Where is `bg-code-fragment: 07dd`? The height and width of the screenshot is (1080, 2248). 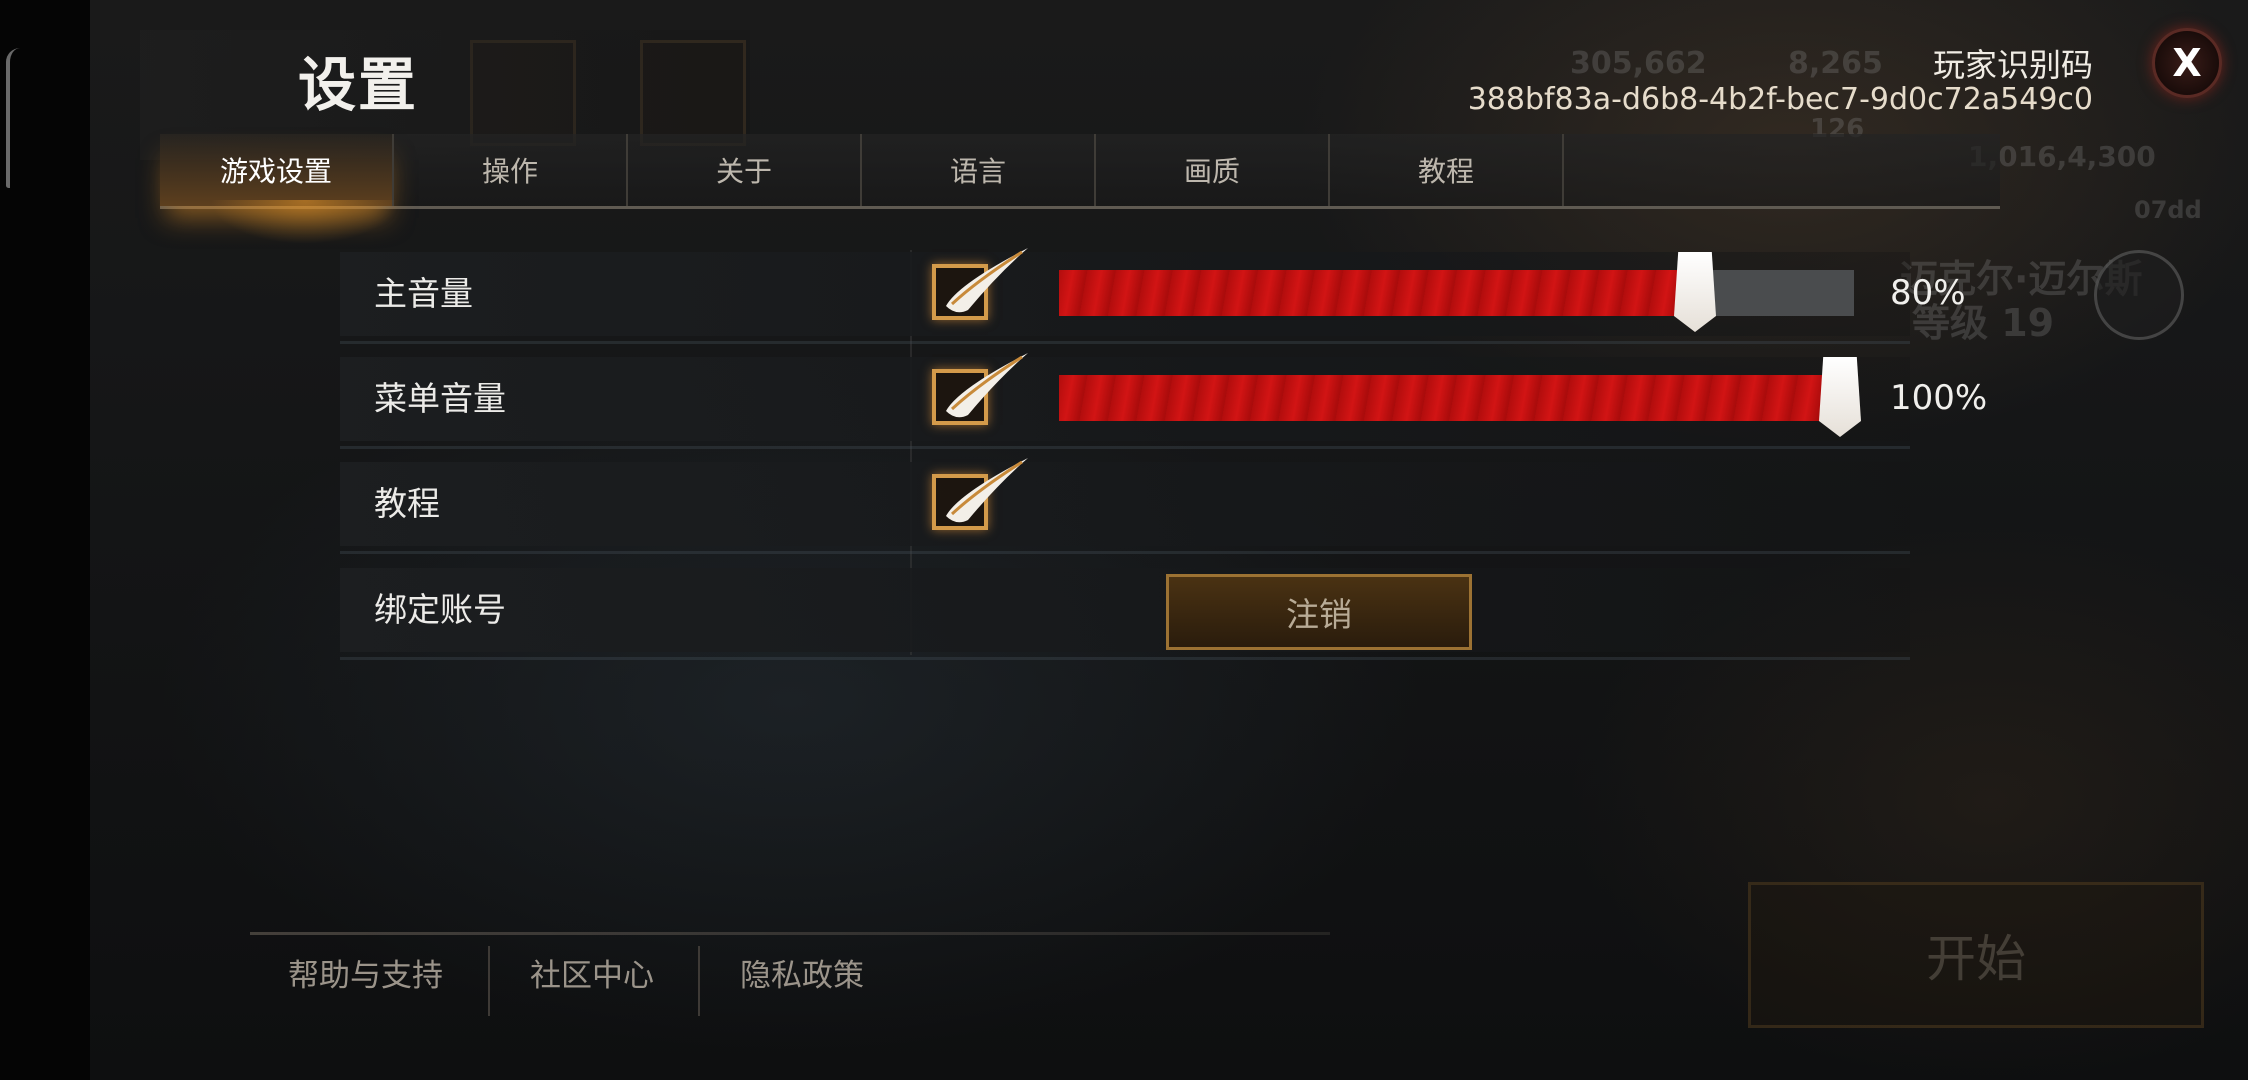
bg-code-fragment: 07dd is located at coordinates (2168, 210).